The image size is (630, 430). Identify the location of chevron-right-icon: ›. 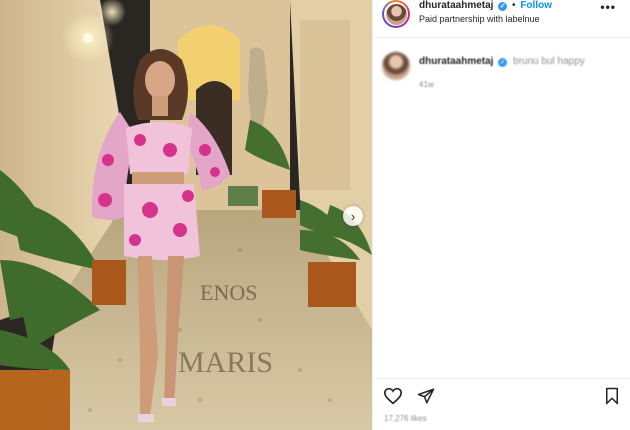
(353, 216).